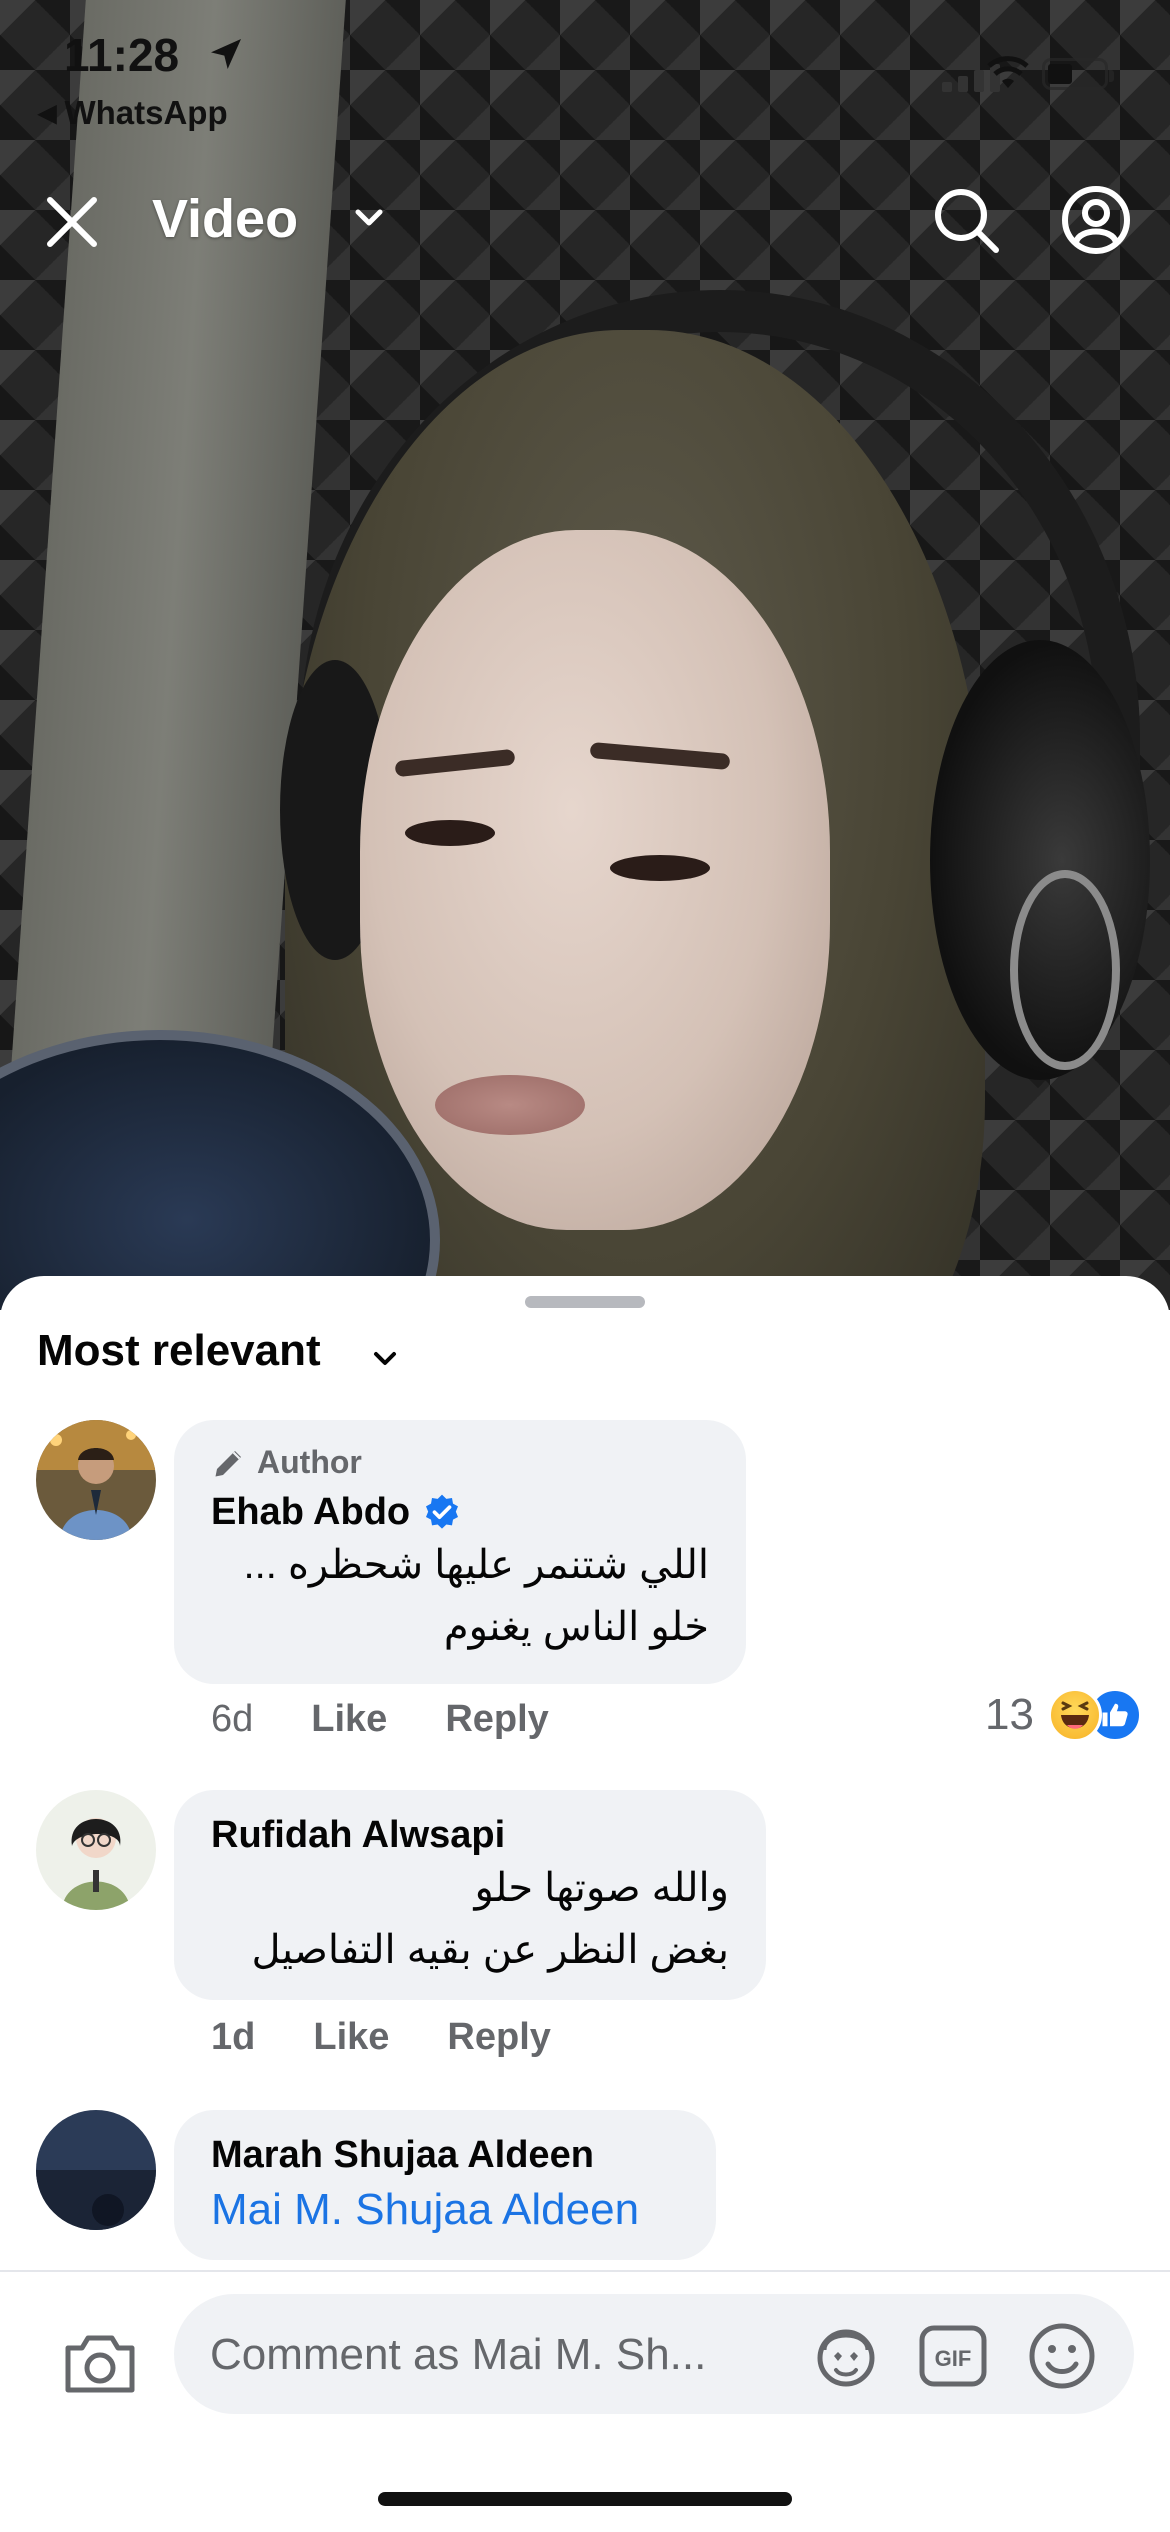 The height and width of the screenshot is (2532, 1170). Describe the element at coordinates (585, 2499) in the screenshot. I see `home-indicator` at that location.